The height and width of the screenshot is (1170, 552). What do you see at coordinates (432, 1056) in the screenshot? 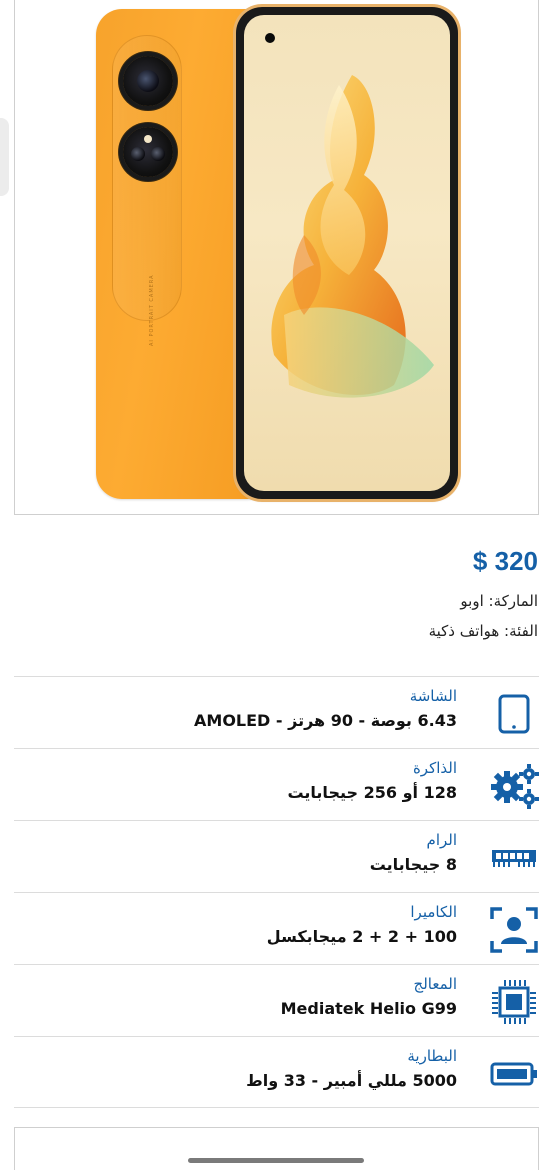
I see `spec-label: البطارية` at bounding box center [432, 1056].